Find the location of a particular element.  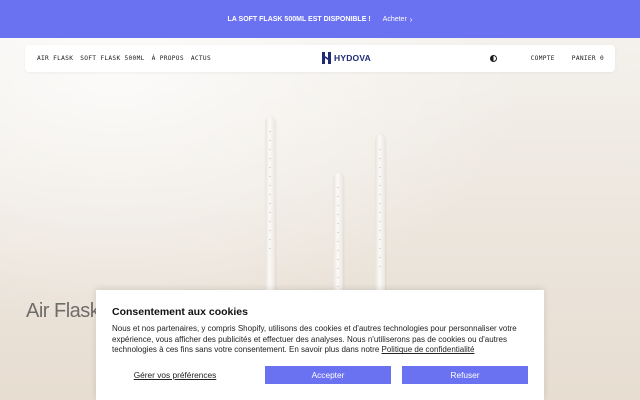

cookie-actions: Gérer vos préférences Accepter Refuser is located at coordinates (320, 375).